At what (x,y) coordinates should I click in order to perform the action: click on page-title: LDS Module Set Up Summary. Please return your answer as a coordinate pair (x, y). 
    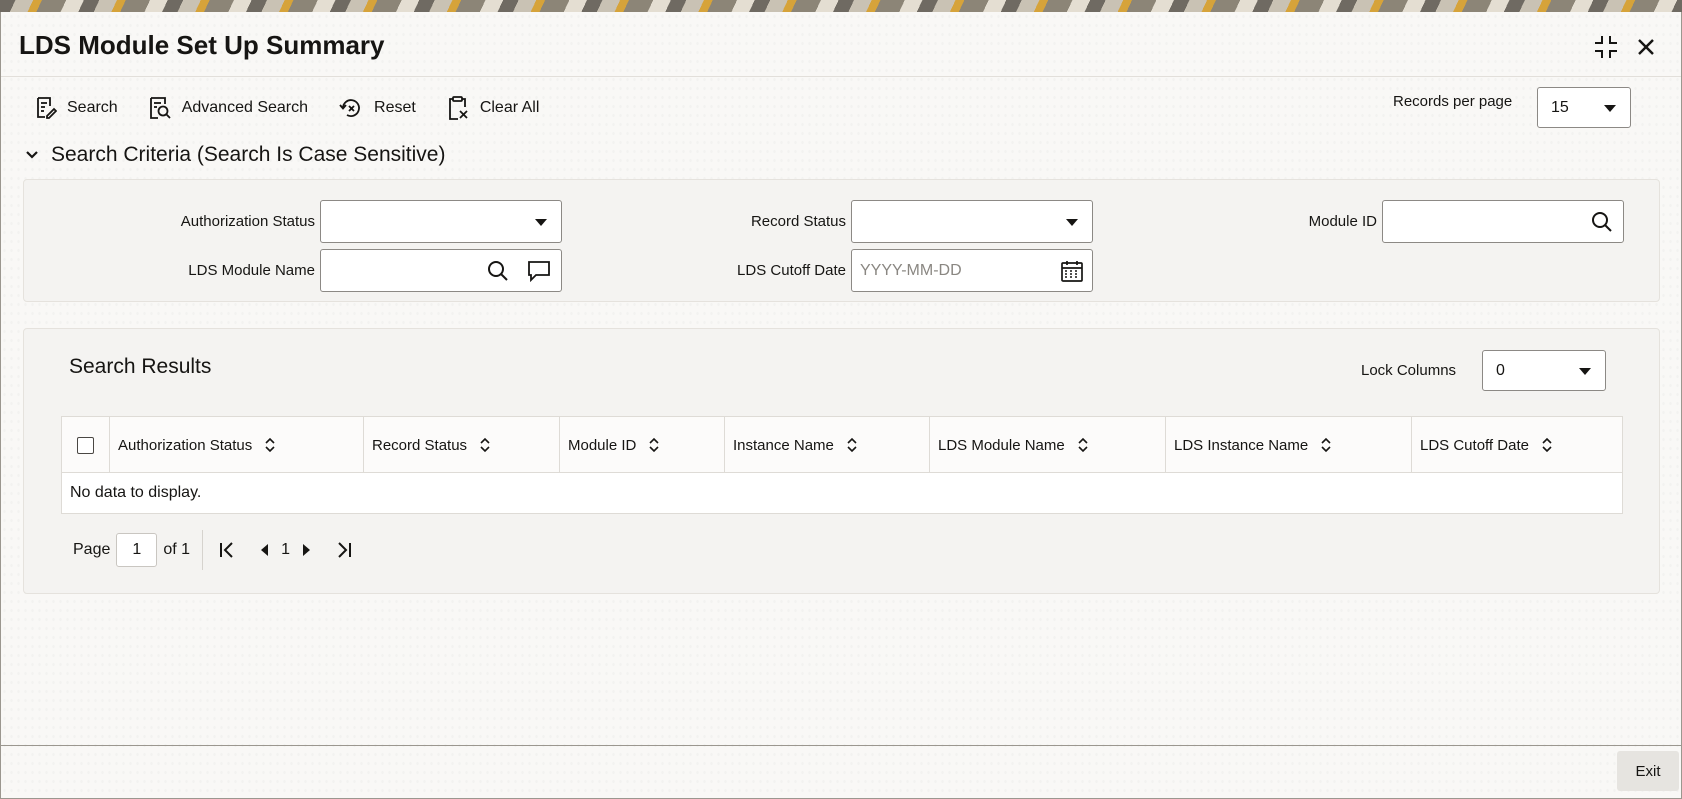
    Looking at the image, I should click on (202, 45).